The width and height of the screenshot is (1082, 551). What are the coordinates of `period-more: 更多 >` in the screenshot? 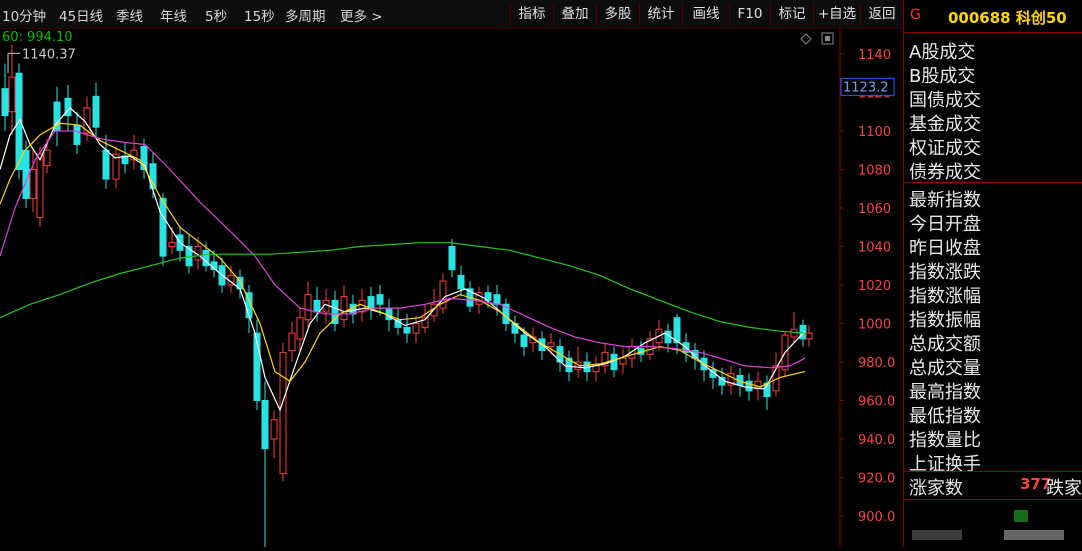 It's located at (361, 15).